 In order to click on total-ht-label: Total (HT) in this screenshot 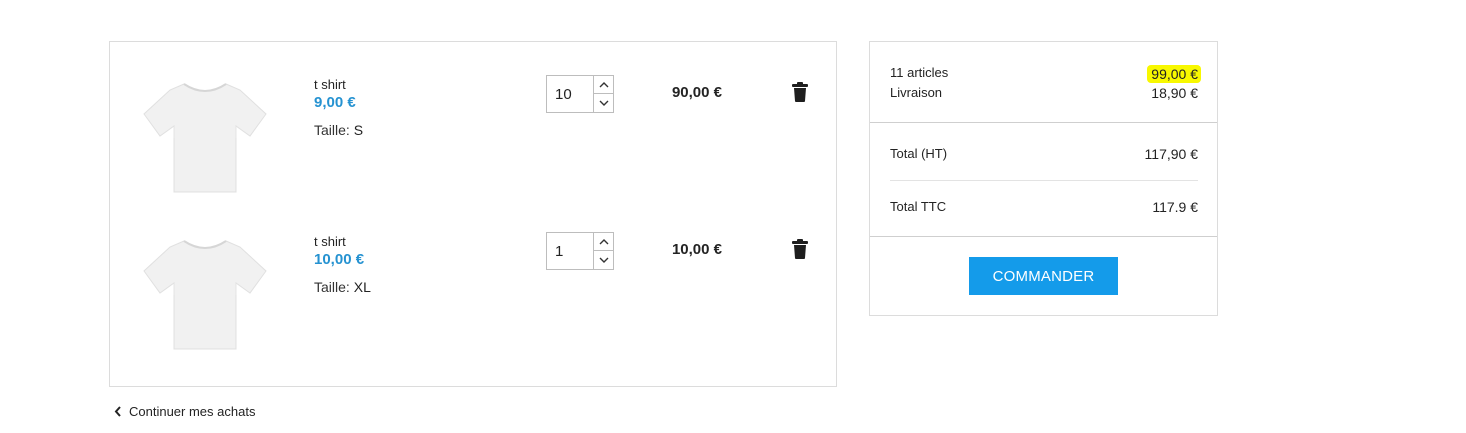, I will do `click(919, 153)`.